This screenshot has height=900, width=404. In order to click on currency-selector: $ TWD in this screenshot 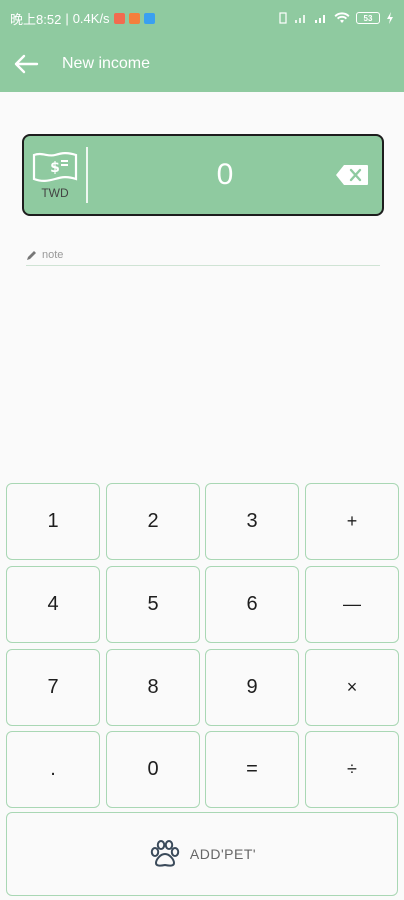, I will do `click(55, 175)`.